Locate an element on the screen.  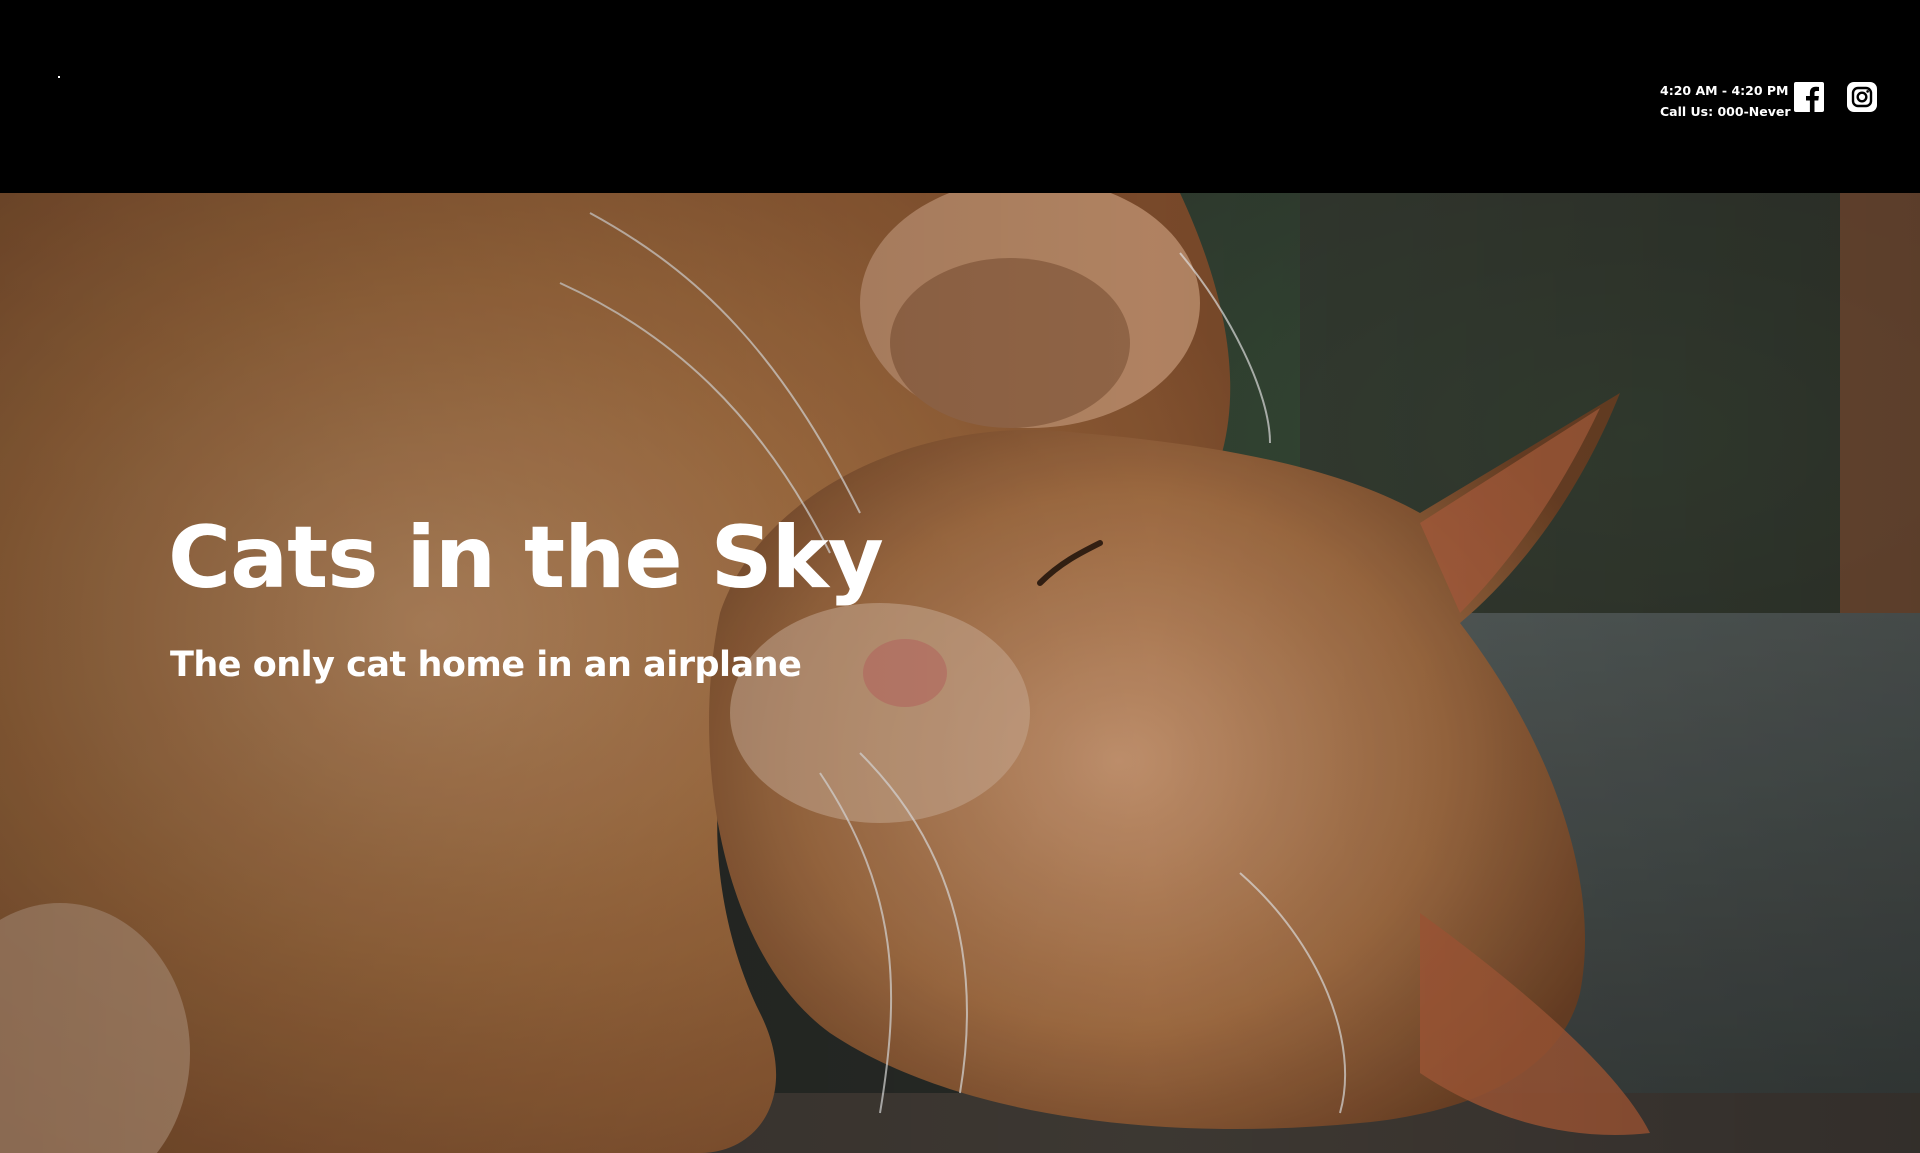
instagram-icon is located at coordinates (1862, 97).